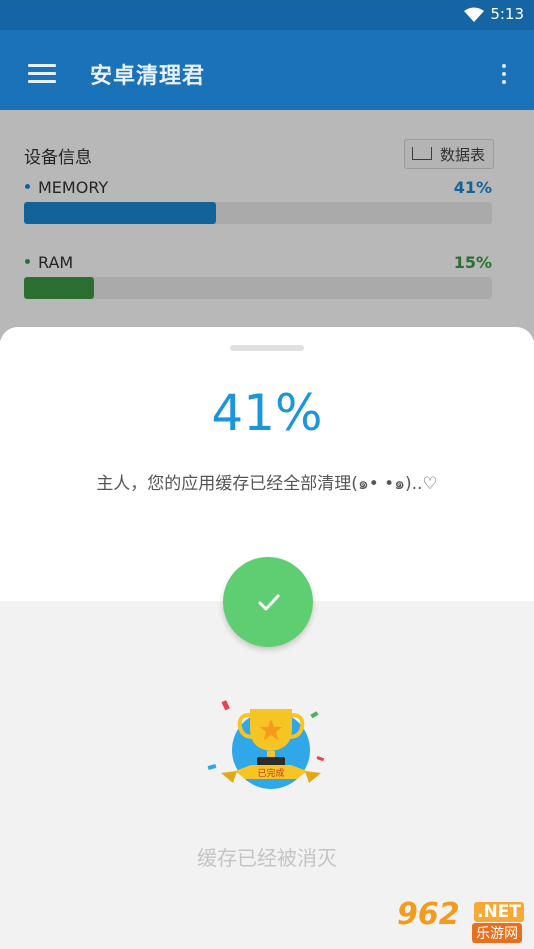 Image resolution: width=534 pixels, height=949 pixels. Describe the element at coordinates (270, 773) in the screenshot. I see `trophy-ribbon-text: 已完成` at that location.